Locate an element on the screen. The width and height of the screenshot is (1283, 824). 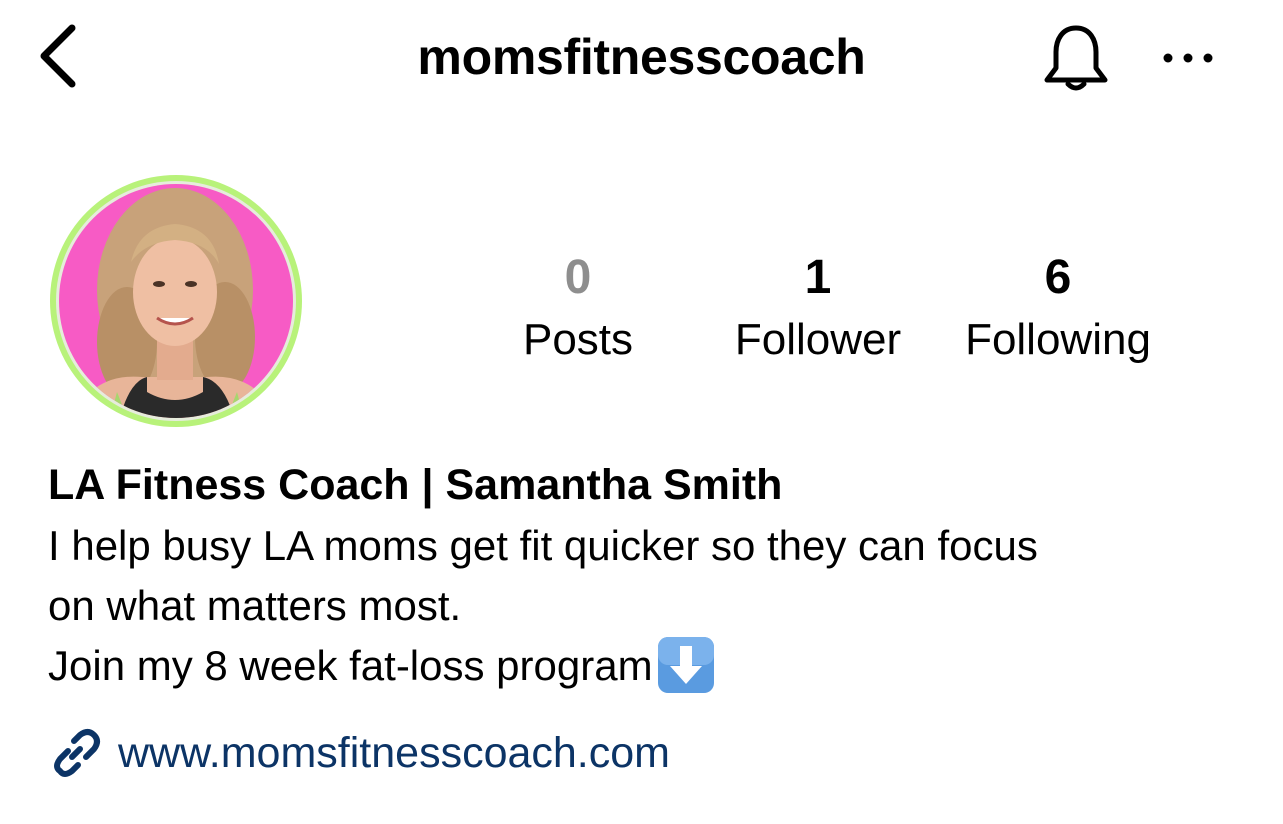
stat-followers: 1 Follower is located at coordinates (818, 307).